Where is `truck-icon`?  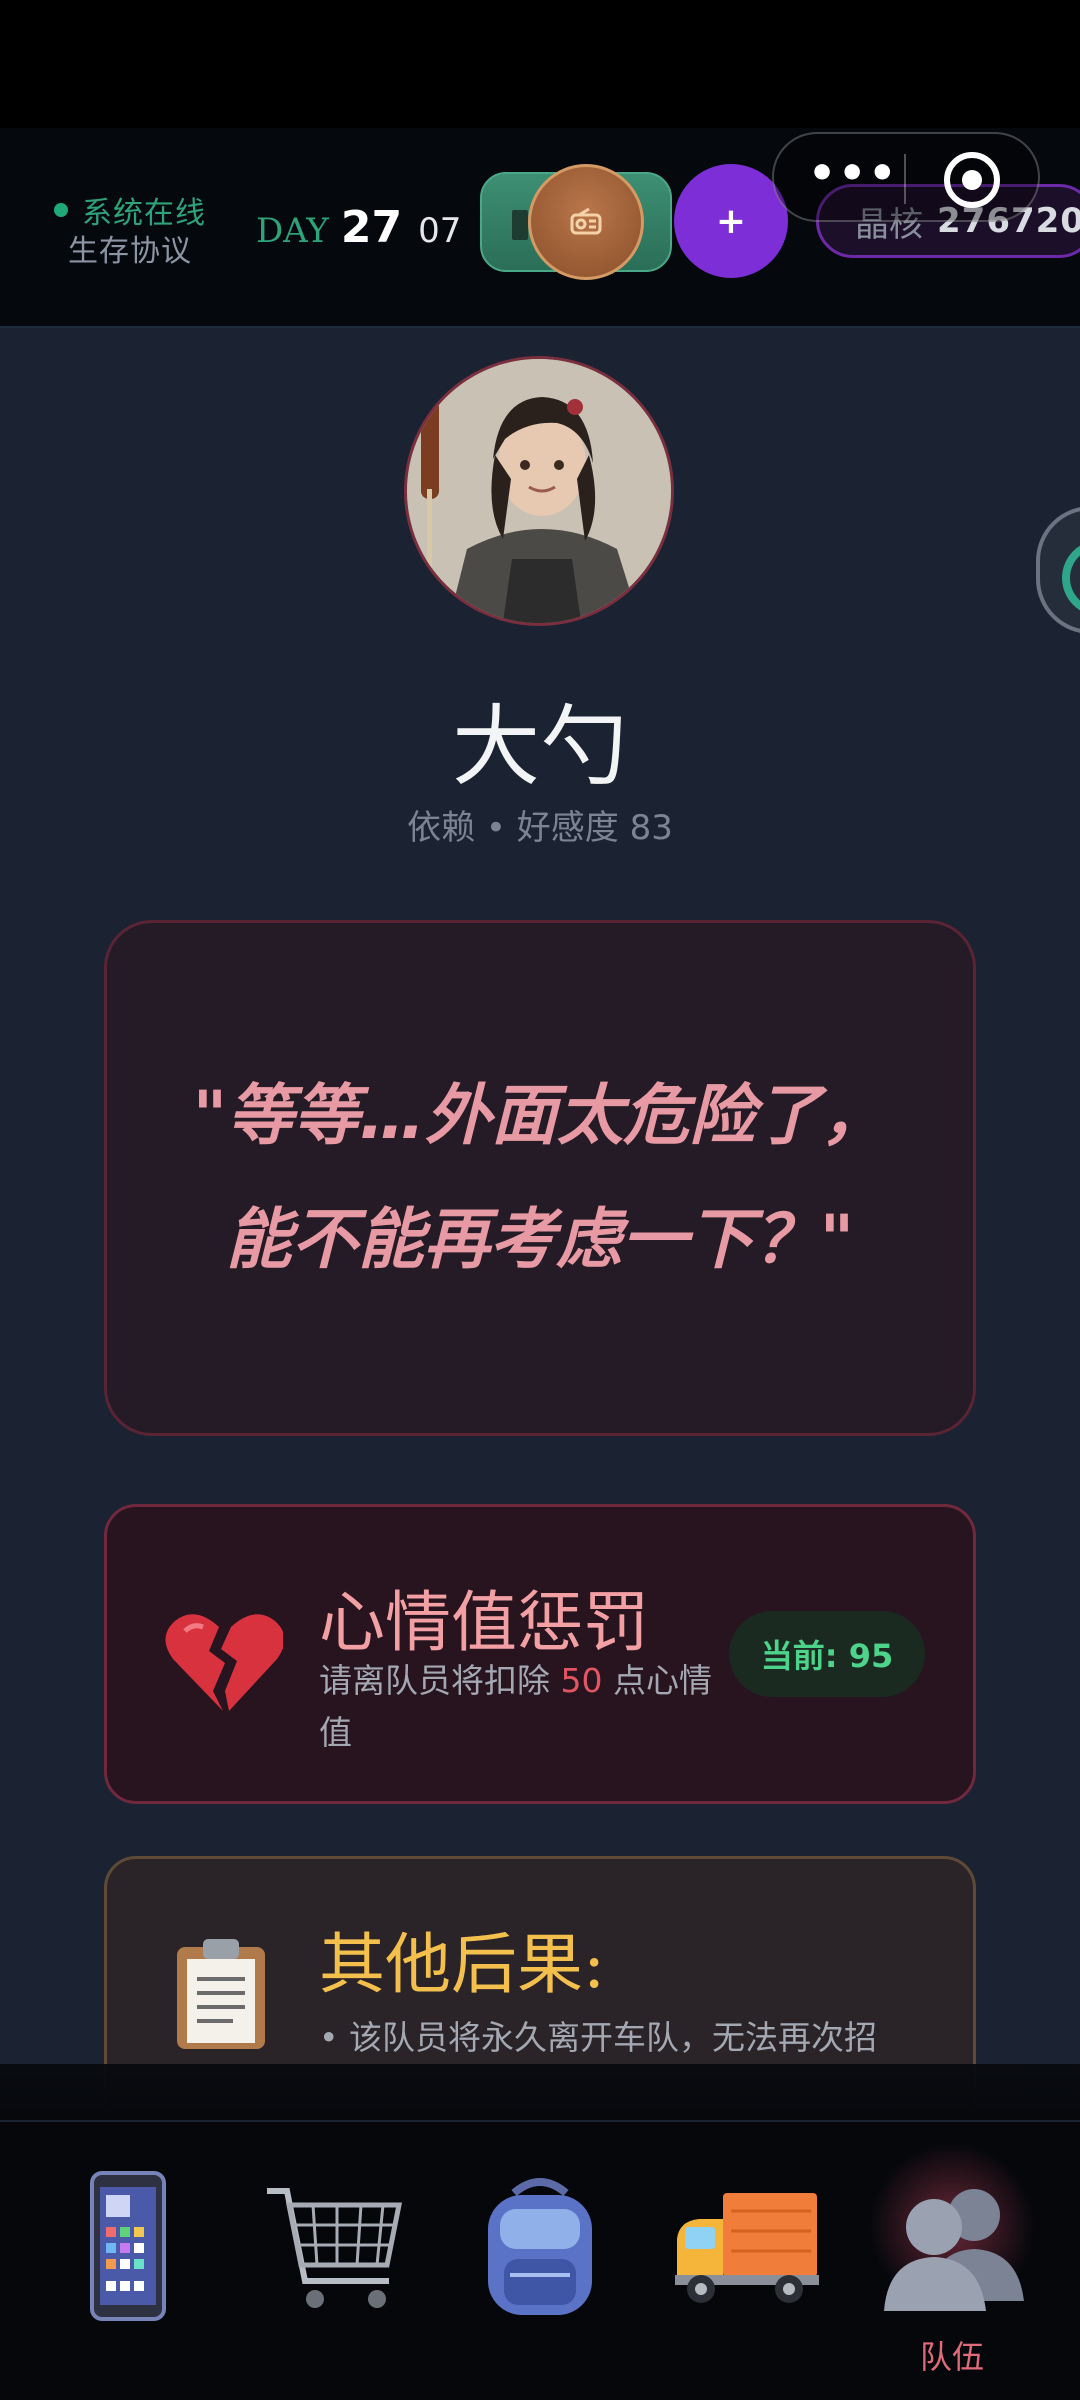 truck-icon is located at coordinates (747, 2248).